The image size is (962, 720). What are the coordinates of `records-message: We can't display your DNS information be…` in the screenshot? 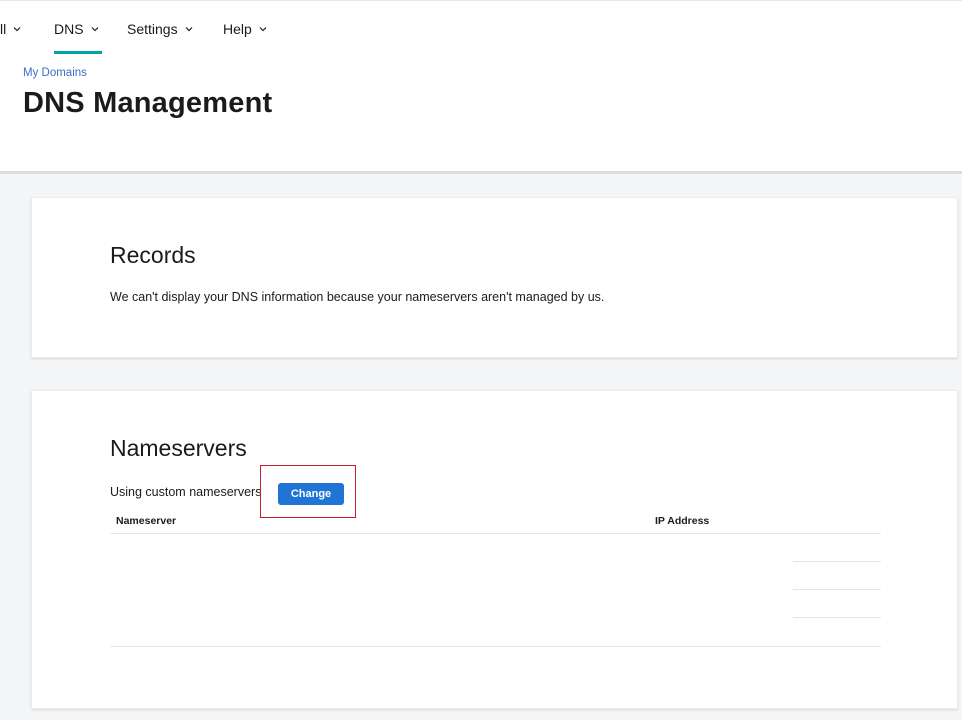 It's located at (357, 297).